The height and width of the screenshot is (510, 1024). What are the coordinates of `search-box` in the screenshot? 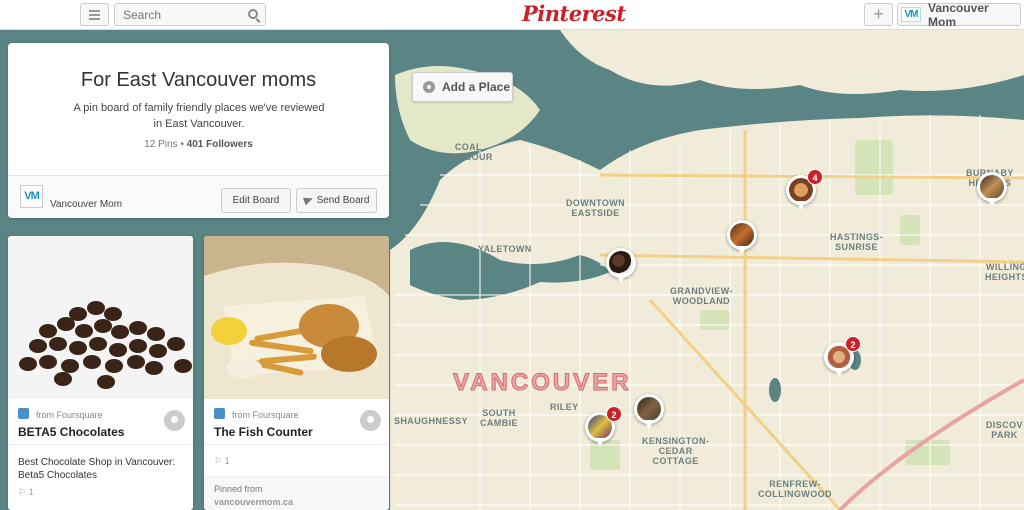 It's located at (190, 14).